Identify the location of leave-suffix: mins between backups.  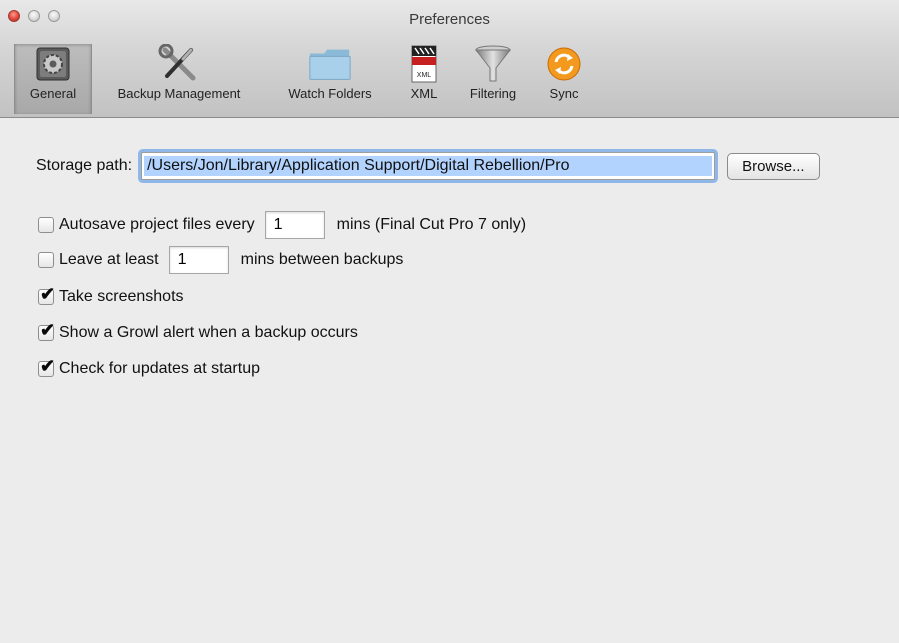
(322, 259).